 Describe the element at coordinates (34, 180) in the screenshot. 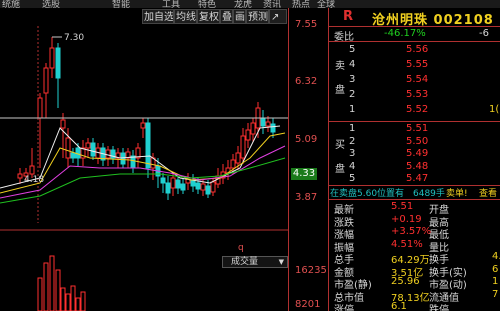

I see `low-label: 4.18` at that location.